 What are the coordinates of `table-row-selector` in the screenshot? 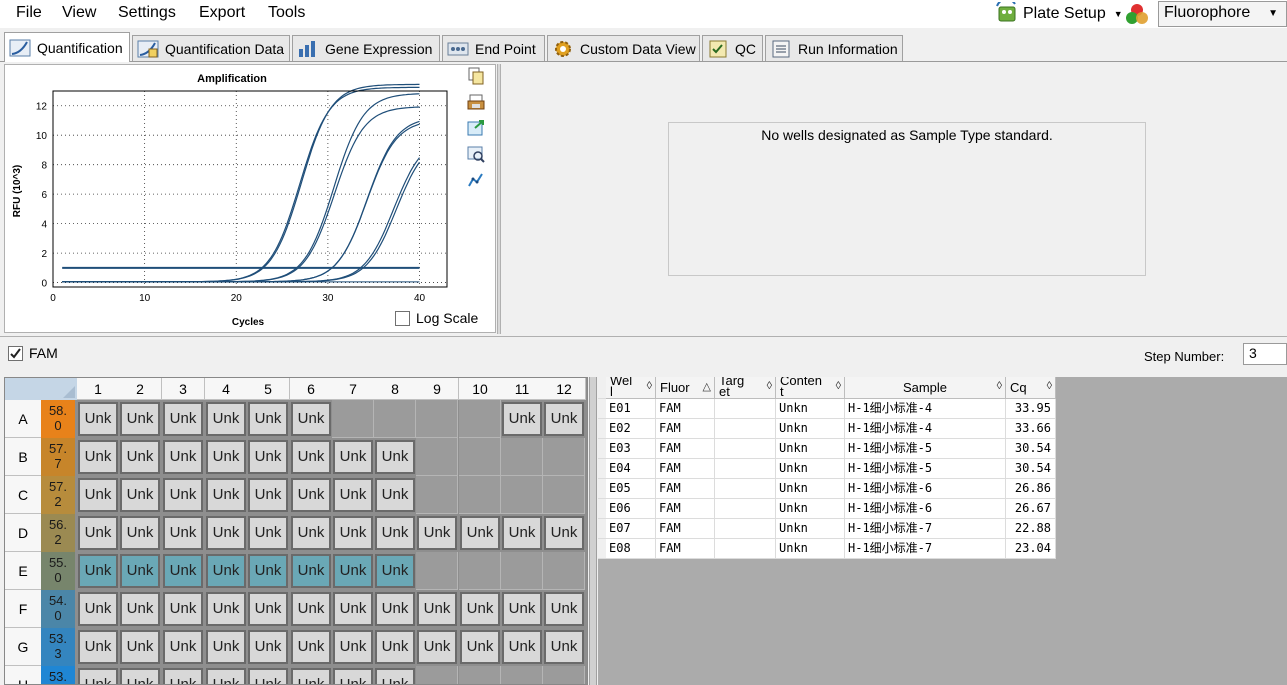 It's located at (602, 529).